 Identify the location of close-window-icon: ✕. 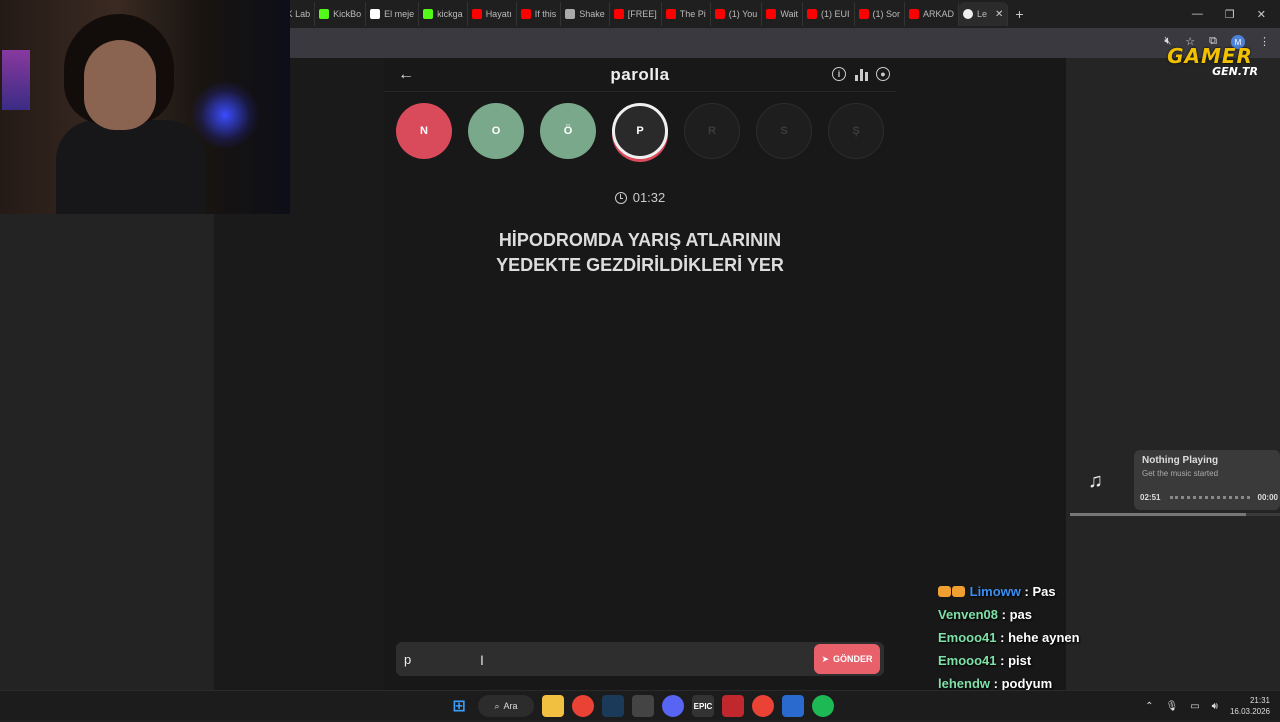
(1261, 14).